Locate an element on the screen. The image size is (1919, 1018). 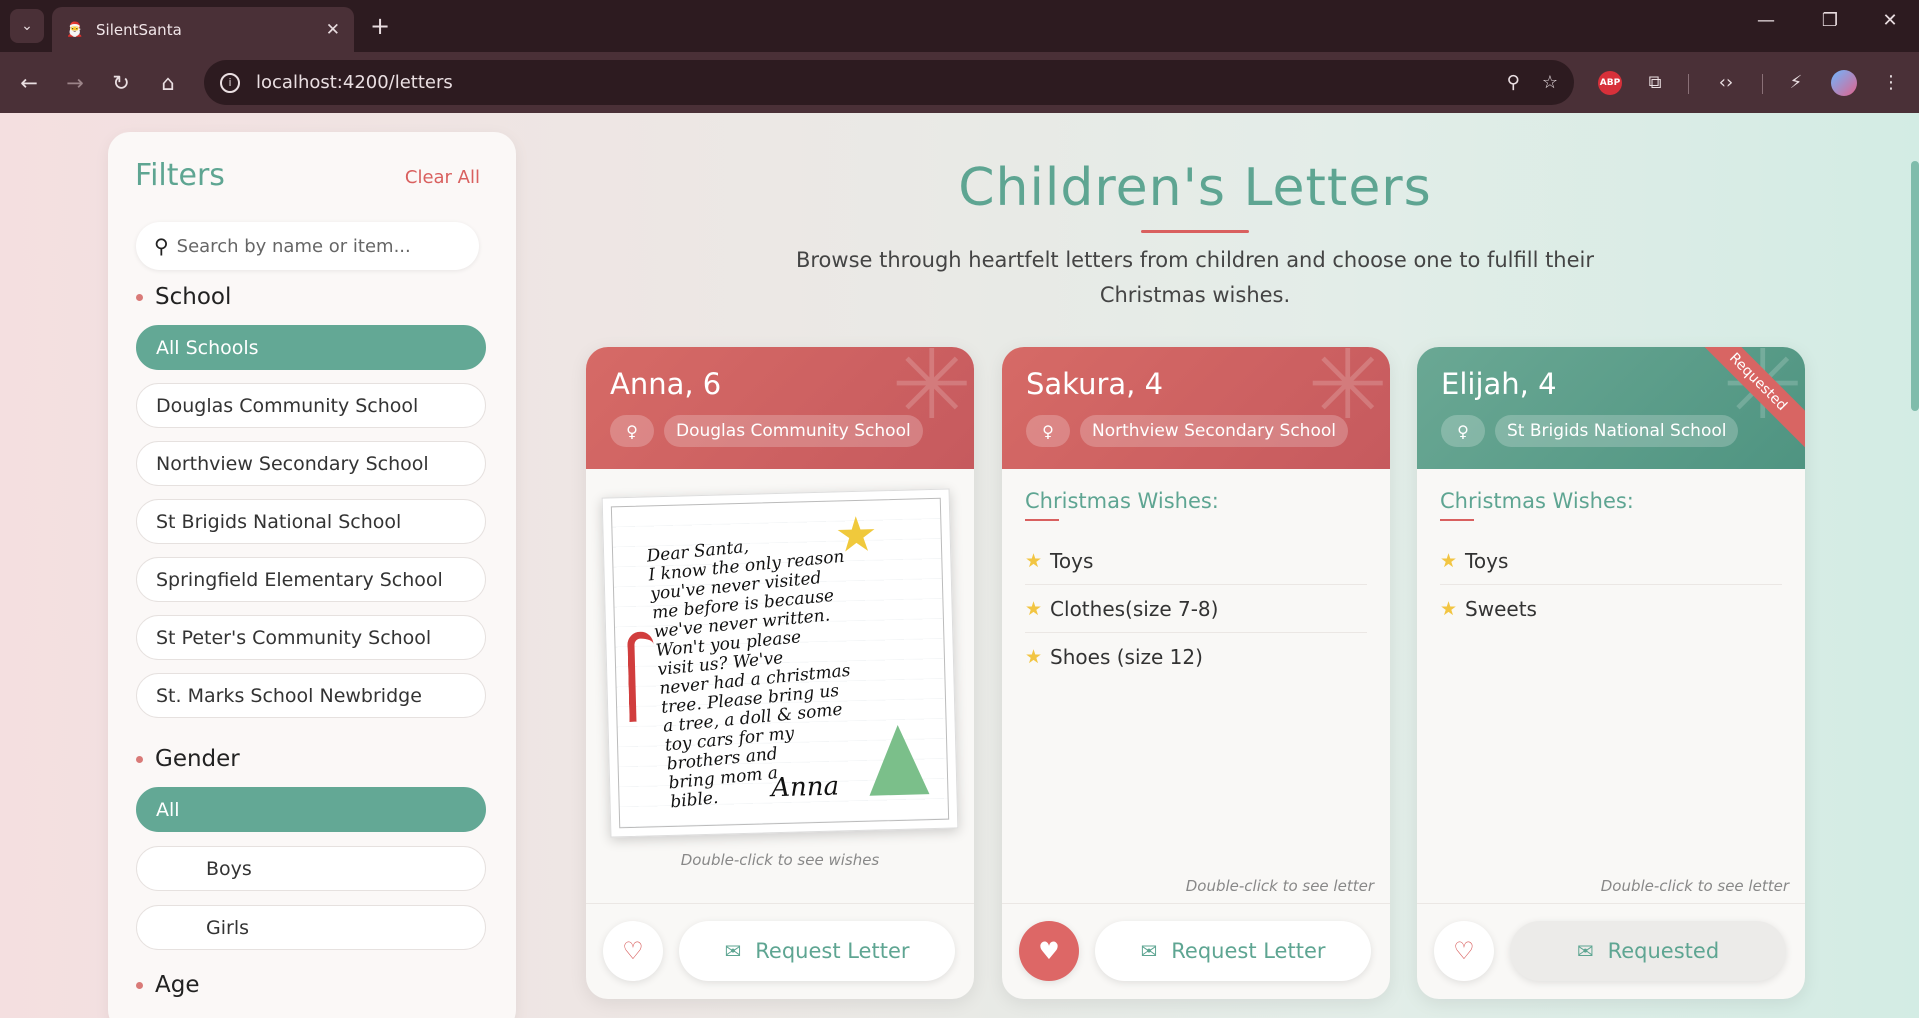
extensions-puzzle-icon: ⧉ is located at coordinates (1655, 83).